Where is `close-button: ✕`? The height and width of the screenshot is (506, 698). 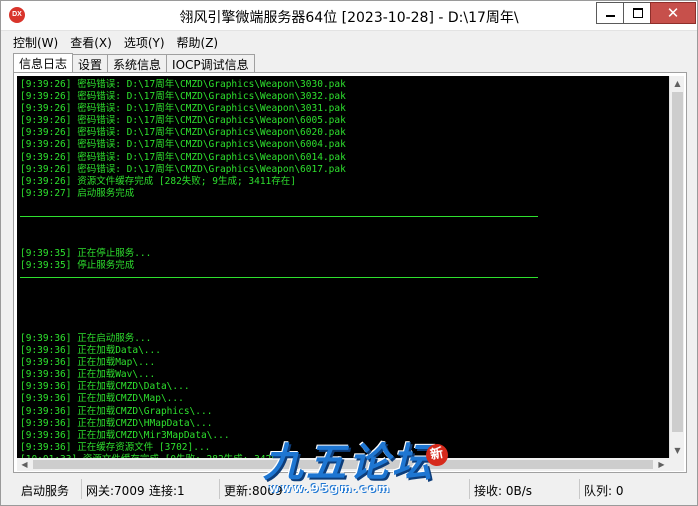
close-button: ✕ is located at coordinates (673, 13).